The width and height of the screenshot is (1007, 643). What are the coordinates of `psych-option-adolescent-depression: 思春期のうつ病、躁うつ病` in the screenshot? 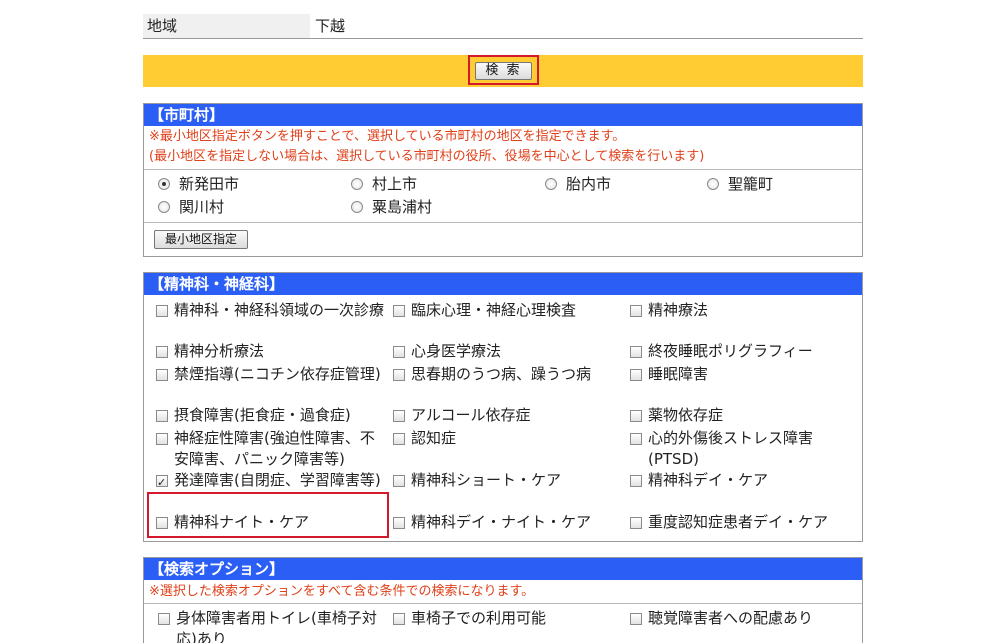 It's located at (509, 374).